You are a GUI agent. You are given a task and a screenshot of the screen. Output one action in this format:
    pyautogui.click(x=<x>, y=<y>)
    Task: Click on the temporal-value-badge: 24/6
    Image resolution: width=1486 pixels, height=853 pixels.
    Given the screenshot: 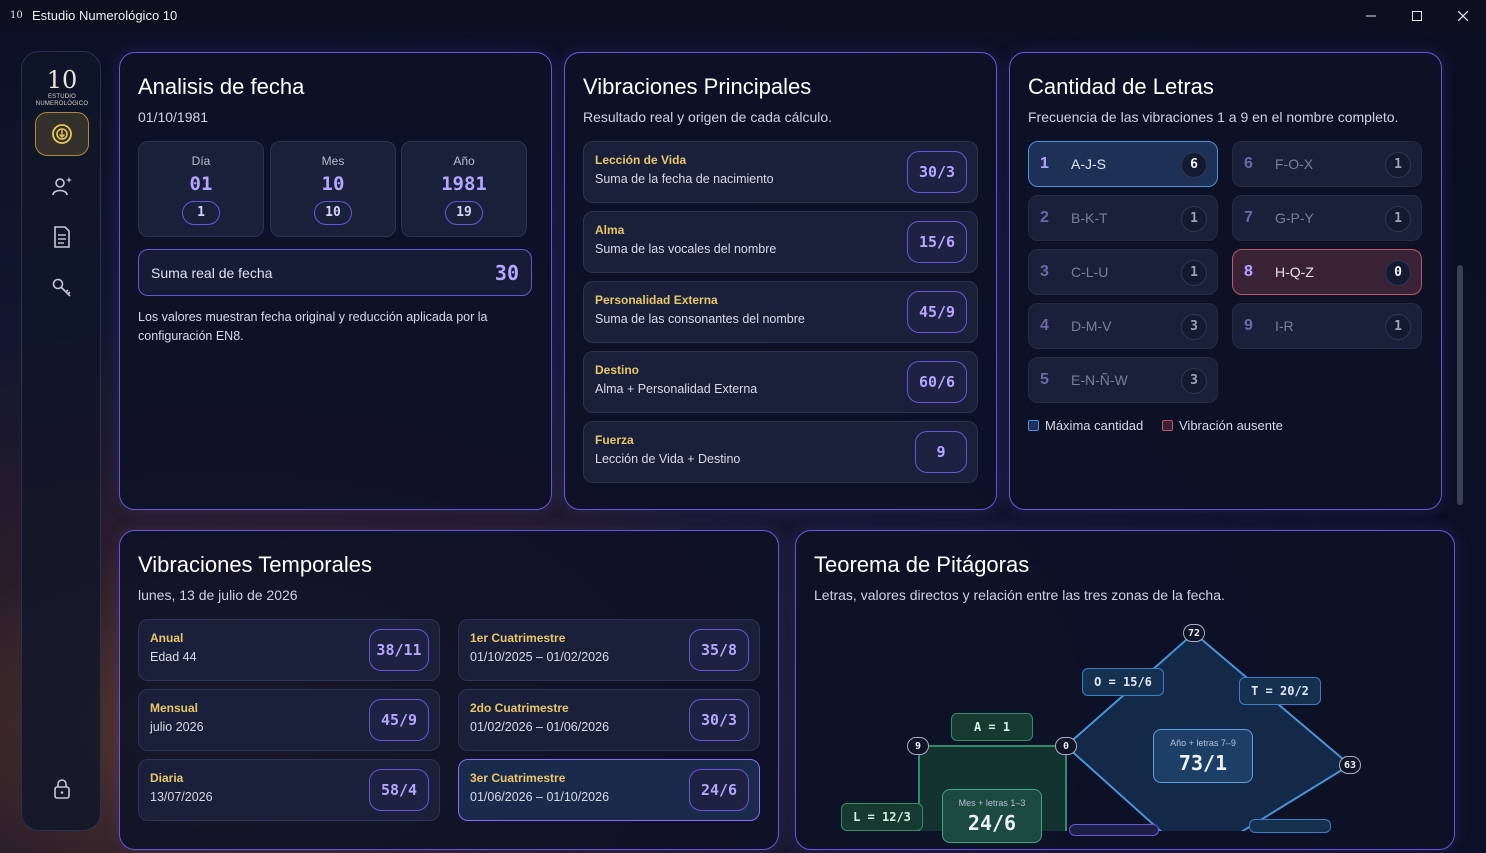 What is the action you would take?
    pyautogui.click(x=719, y=790)
    